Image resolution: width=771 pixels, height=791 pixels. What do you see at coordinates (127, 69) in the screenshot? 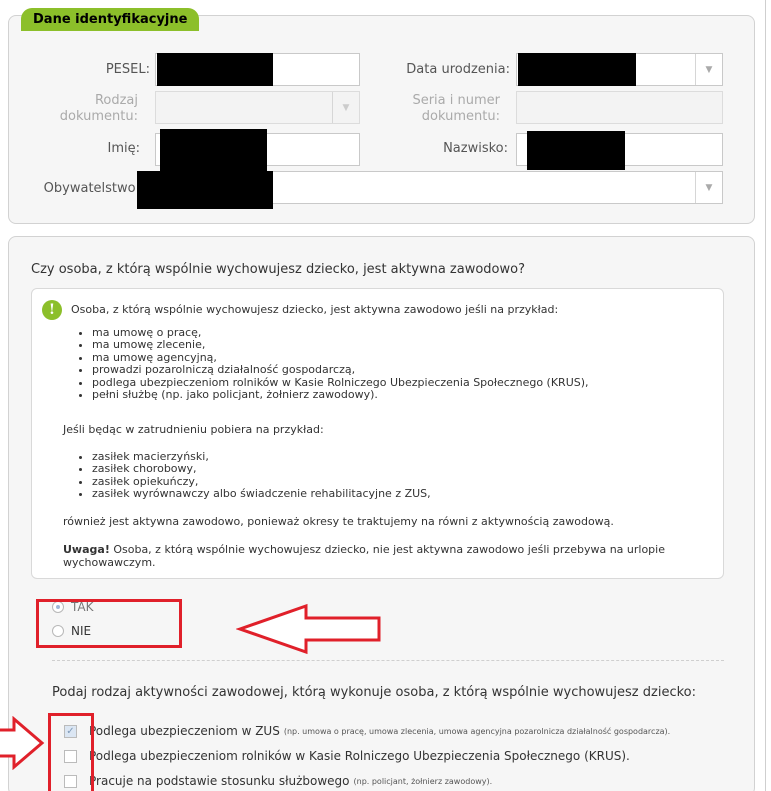
I see `pesel-label: PESEL:` at bounding box center [127, 69].